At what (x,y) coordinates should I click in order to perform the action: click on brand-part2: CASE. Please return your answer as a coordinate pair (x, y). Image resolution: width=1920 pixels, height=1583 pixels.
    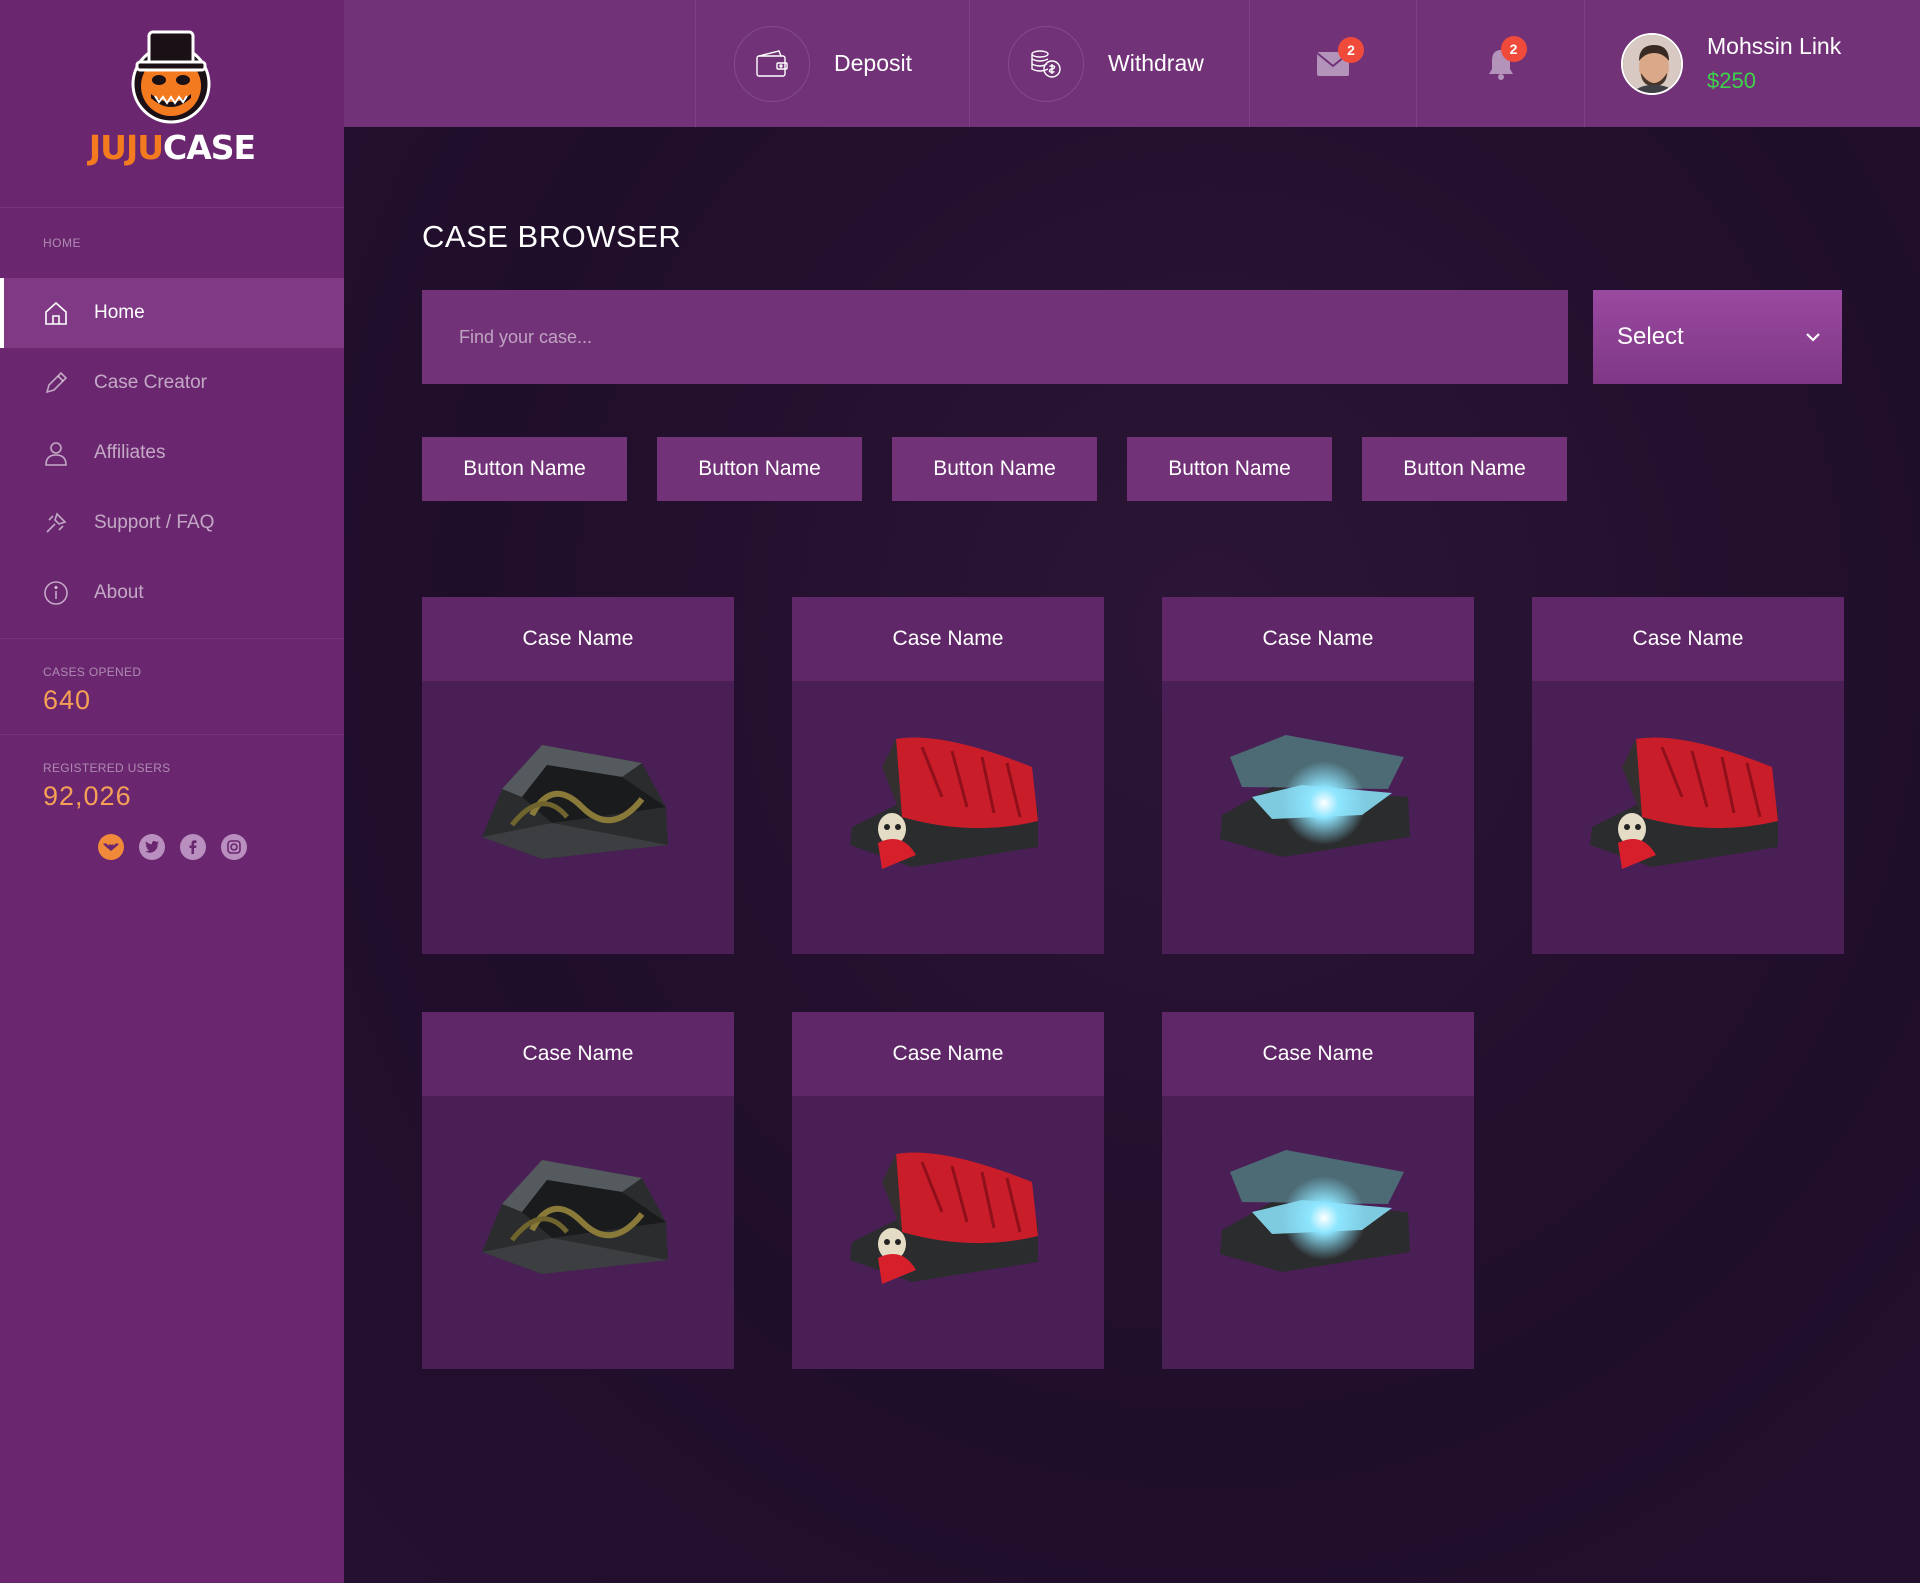
    Looking at the image, I should click on (209, 147).